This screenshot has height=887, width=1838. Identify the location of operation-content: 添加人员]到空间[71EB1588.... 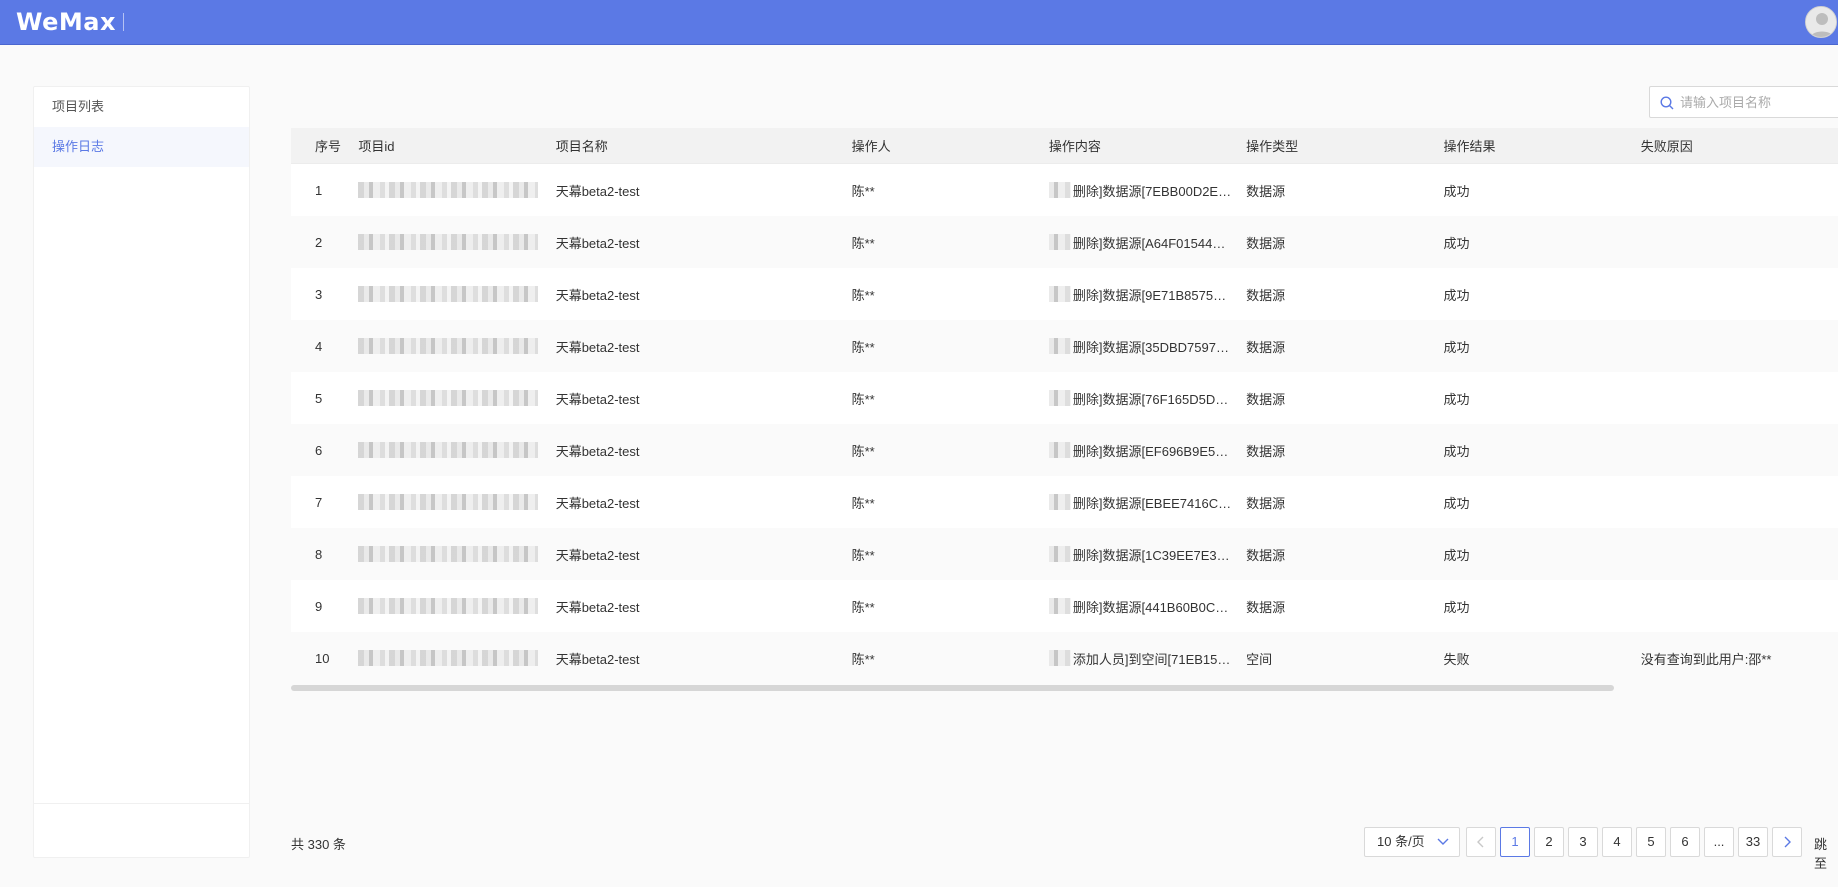
(1147, 658).